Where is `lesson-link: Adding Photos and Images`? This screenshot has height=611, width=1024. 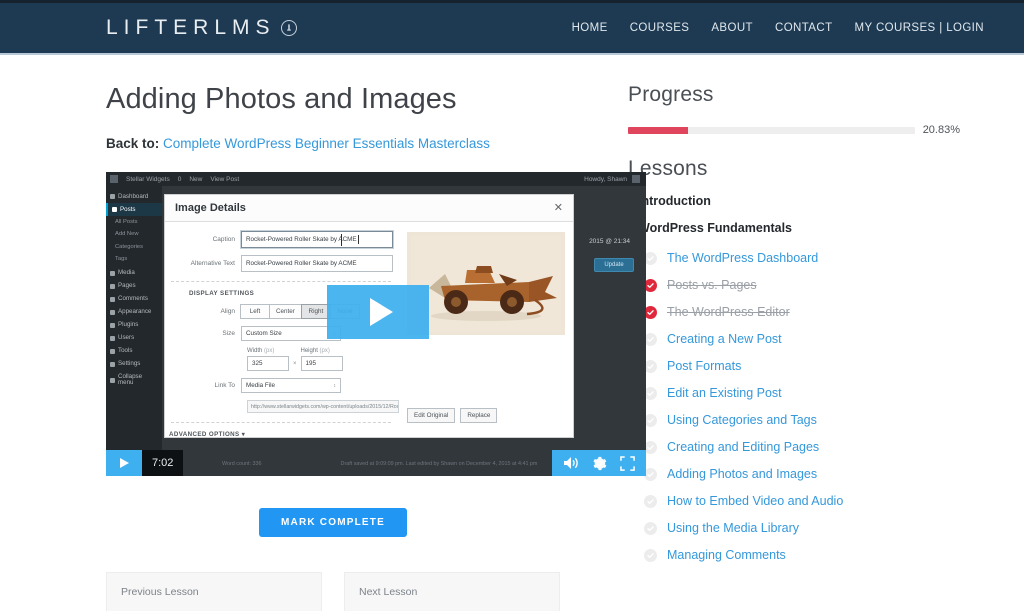
lesson-link: Adding Photos and Images is located at coordinates (742, 474).